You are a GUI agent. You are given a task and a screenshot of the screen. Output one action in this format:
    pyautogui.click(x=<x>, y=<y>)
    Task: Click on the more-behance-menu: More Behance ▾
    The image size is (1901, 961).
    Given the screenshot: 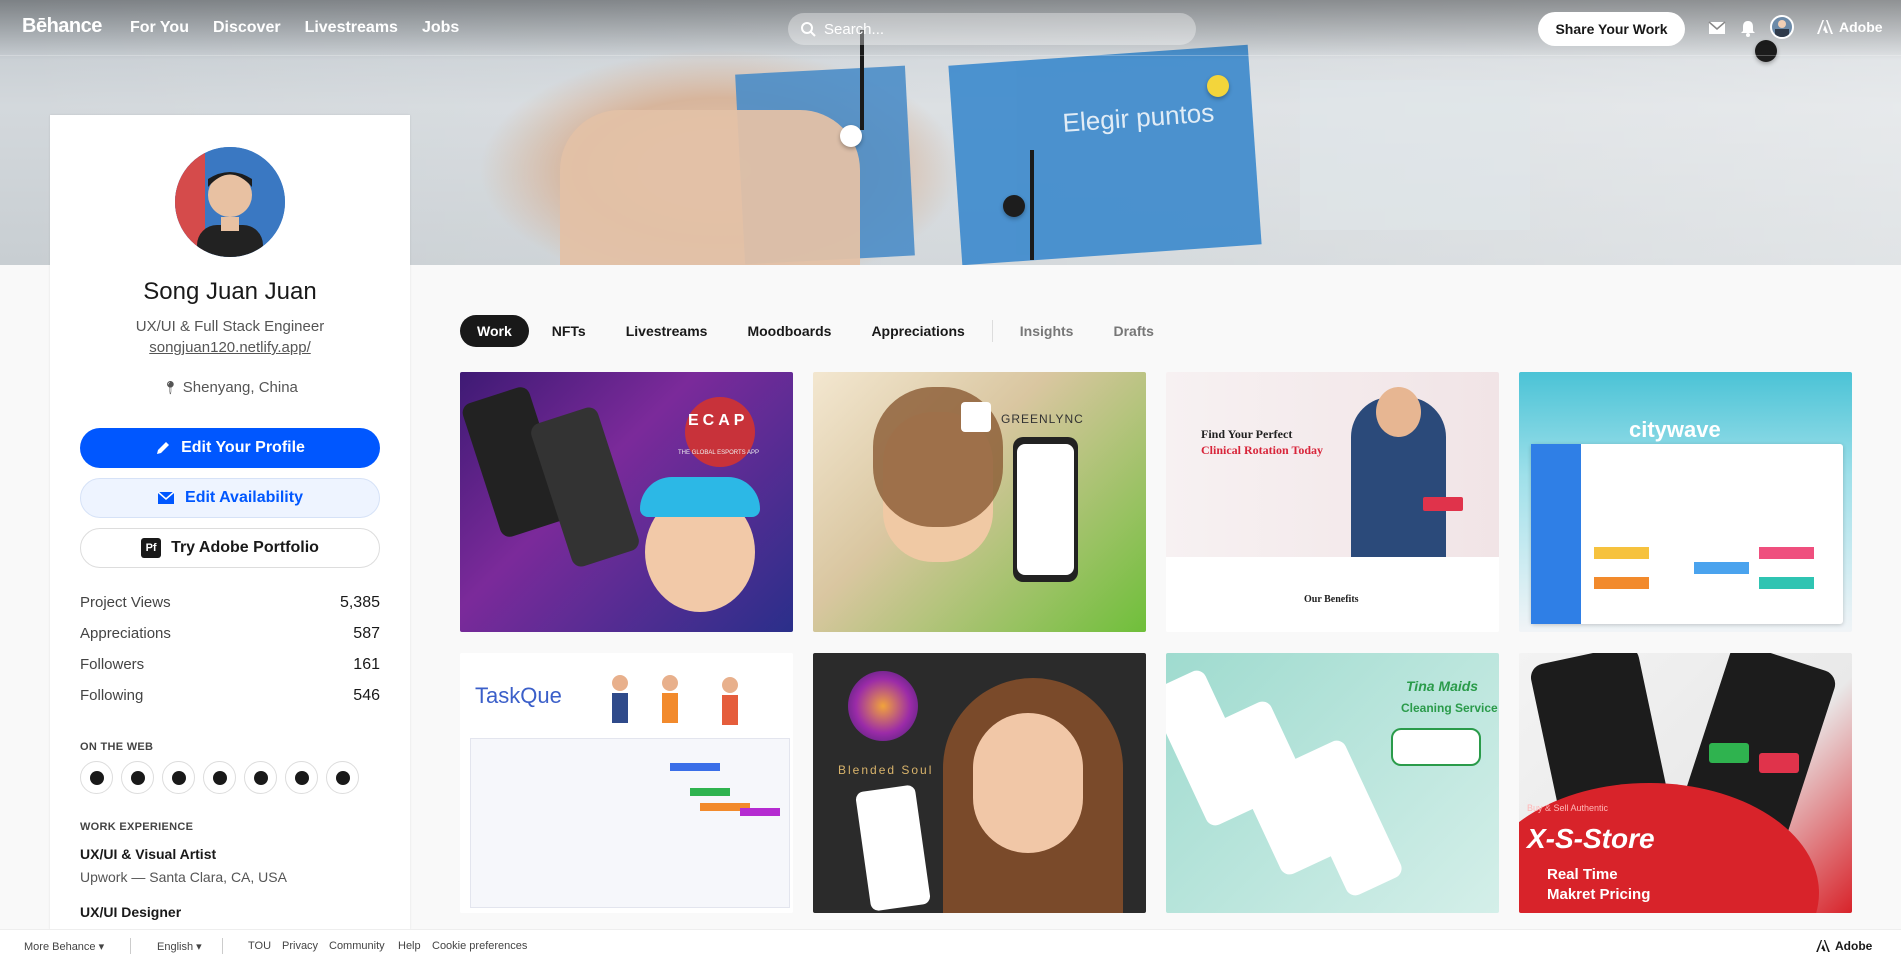 What is the action you would take?
    pyautogui.click(x=64, y=946)
    